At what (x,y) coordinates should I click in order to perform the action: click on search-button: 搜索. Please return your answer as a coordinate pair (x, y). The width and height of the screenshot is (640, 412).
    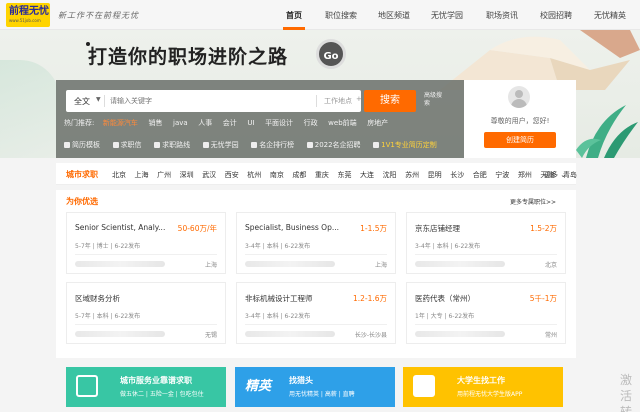
    Looking at the image, I should click on (390, 101).